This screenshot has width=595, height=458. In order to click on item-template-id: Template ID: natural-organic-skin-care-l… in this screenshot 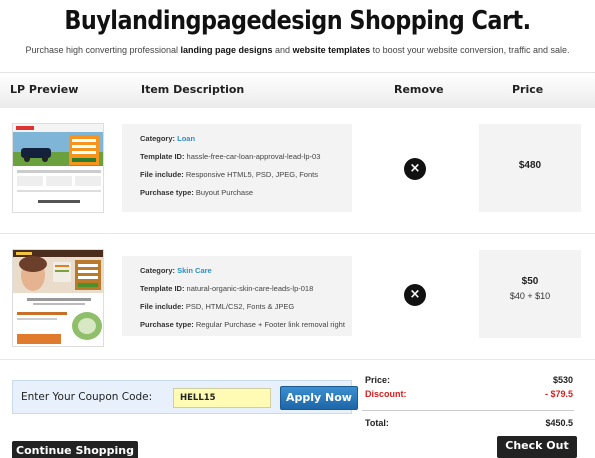, I will do `click(246, 288)`.